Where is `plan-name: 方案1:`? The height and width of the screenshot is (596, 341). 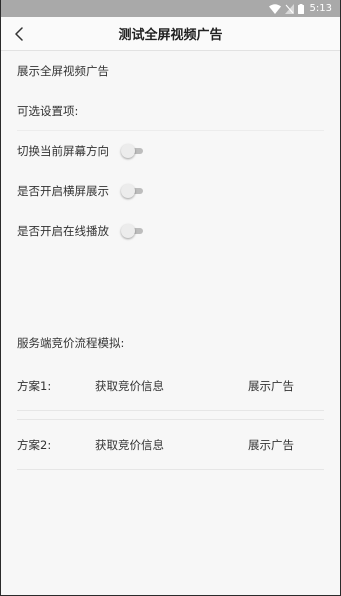 plan-name: 方案1: is located at coordinates (34, 385).